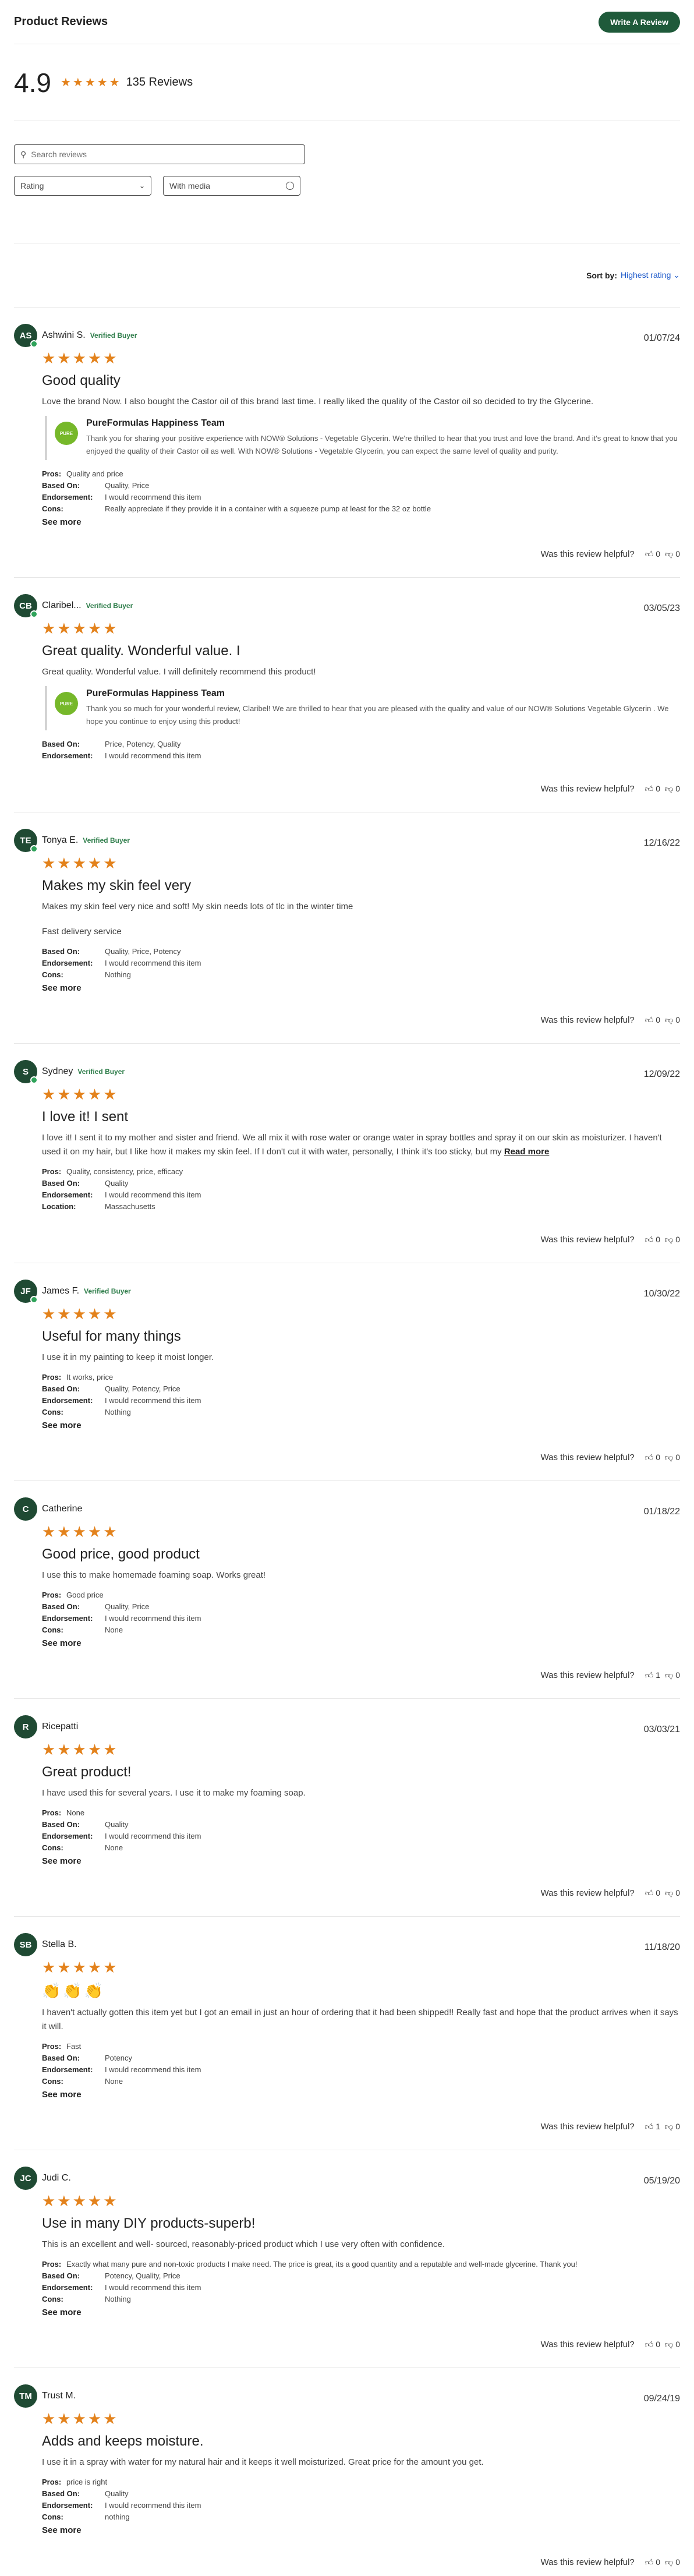 This screenshot has width=694, height=2576. Describe the element at coordinates (347, 336) in the screenshot. I see `review-header: AS Ashwini S. Verified Buyer` at that location.